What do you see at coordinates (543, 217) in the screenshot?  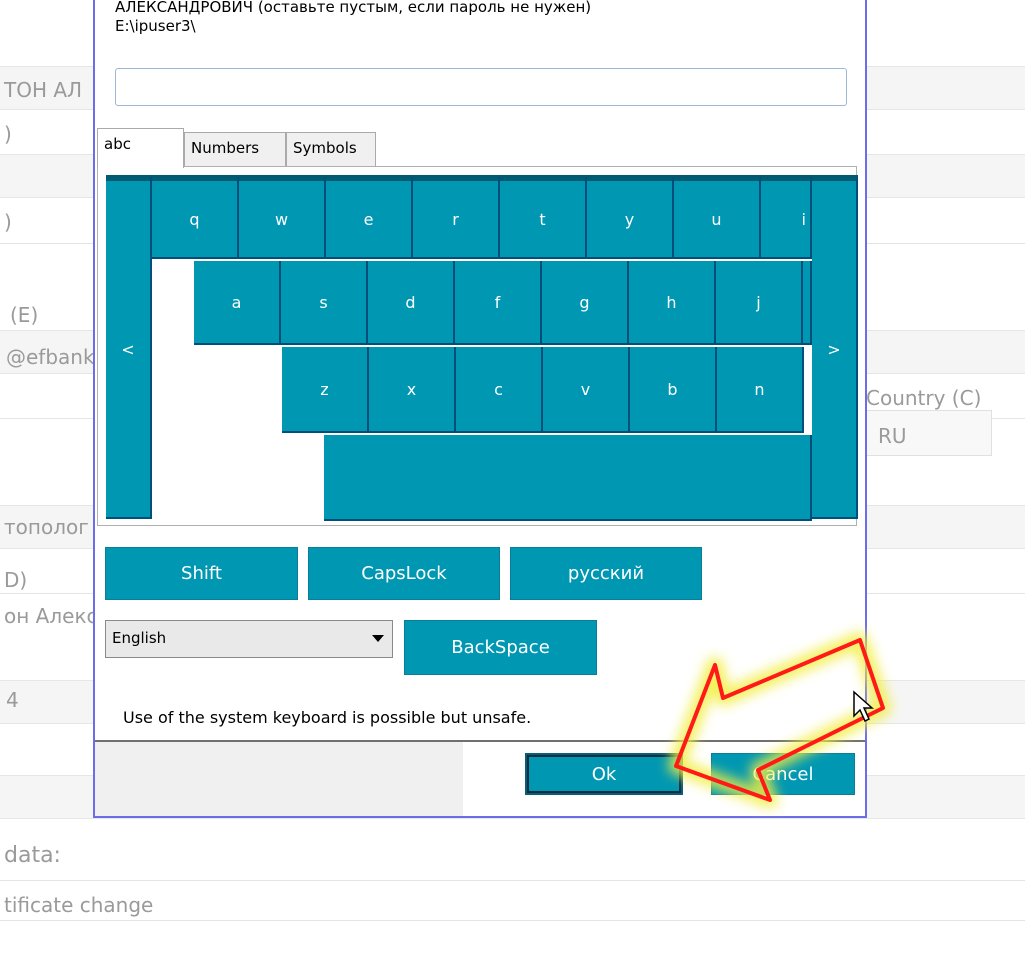 I see `key-t: t` at bounding box center [543, 217].